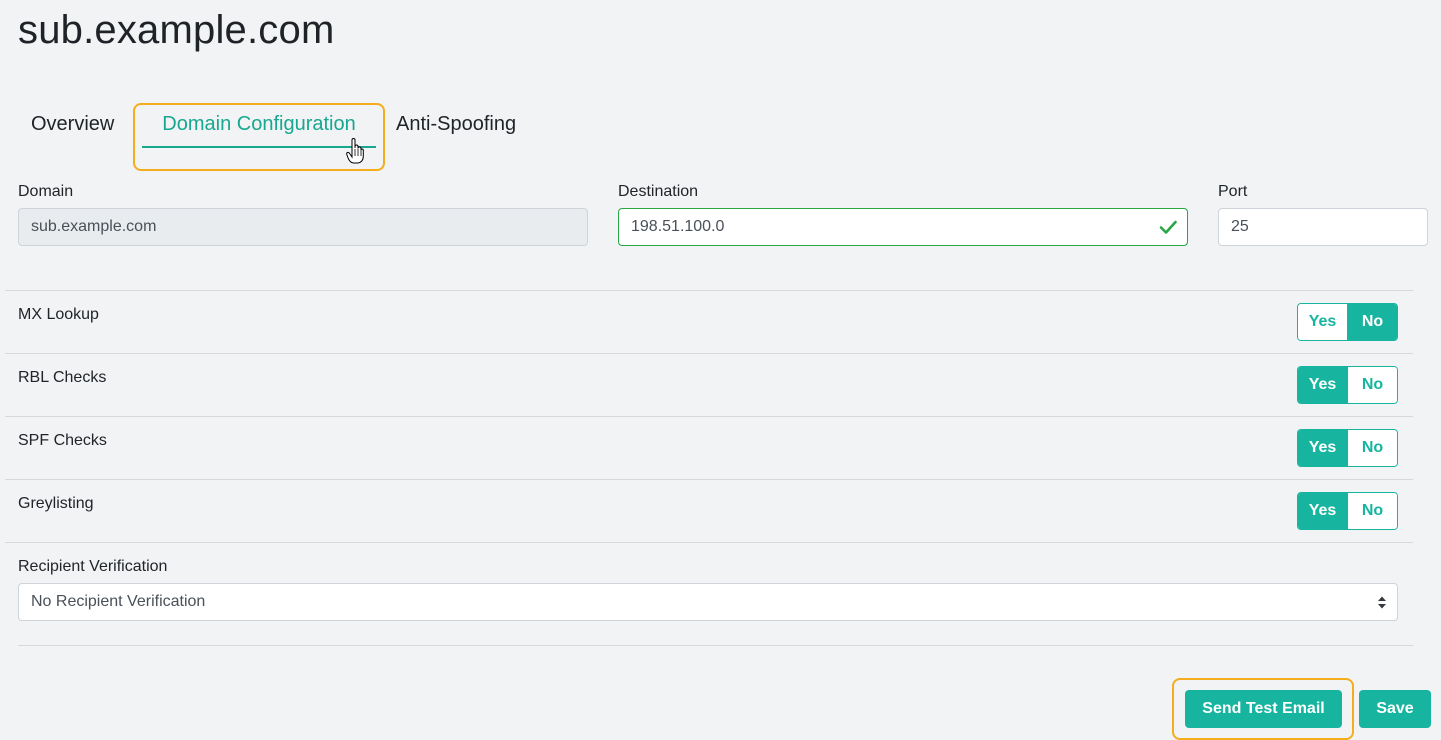  What do you see at coordinates (708, 602) in the screenshot?
I see `recipient-verification-select: No Recipient Verification` at bounding box center [708, 602].